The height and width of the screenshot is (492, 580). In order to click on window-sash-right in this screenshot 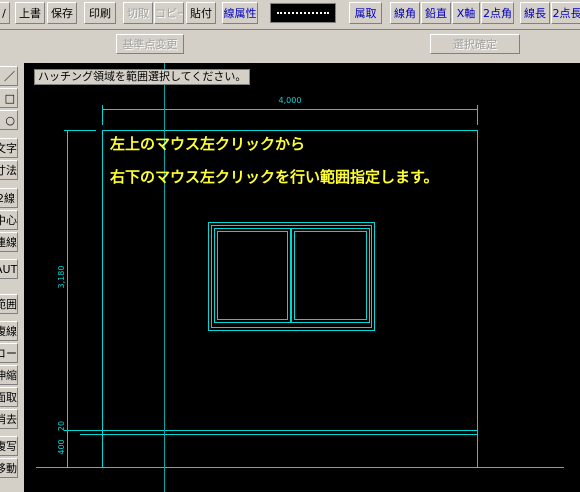, I will do `click(330, 275)`.